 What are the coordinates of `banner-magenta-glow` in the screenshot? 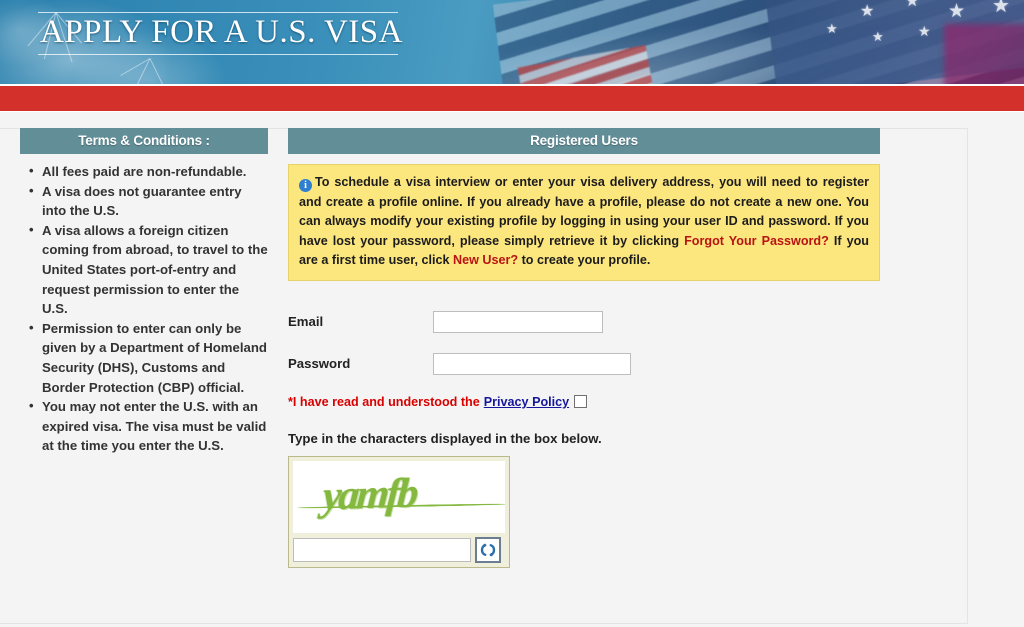 It's located at (984, 54).